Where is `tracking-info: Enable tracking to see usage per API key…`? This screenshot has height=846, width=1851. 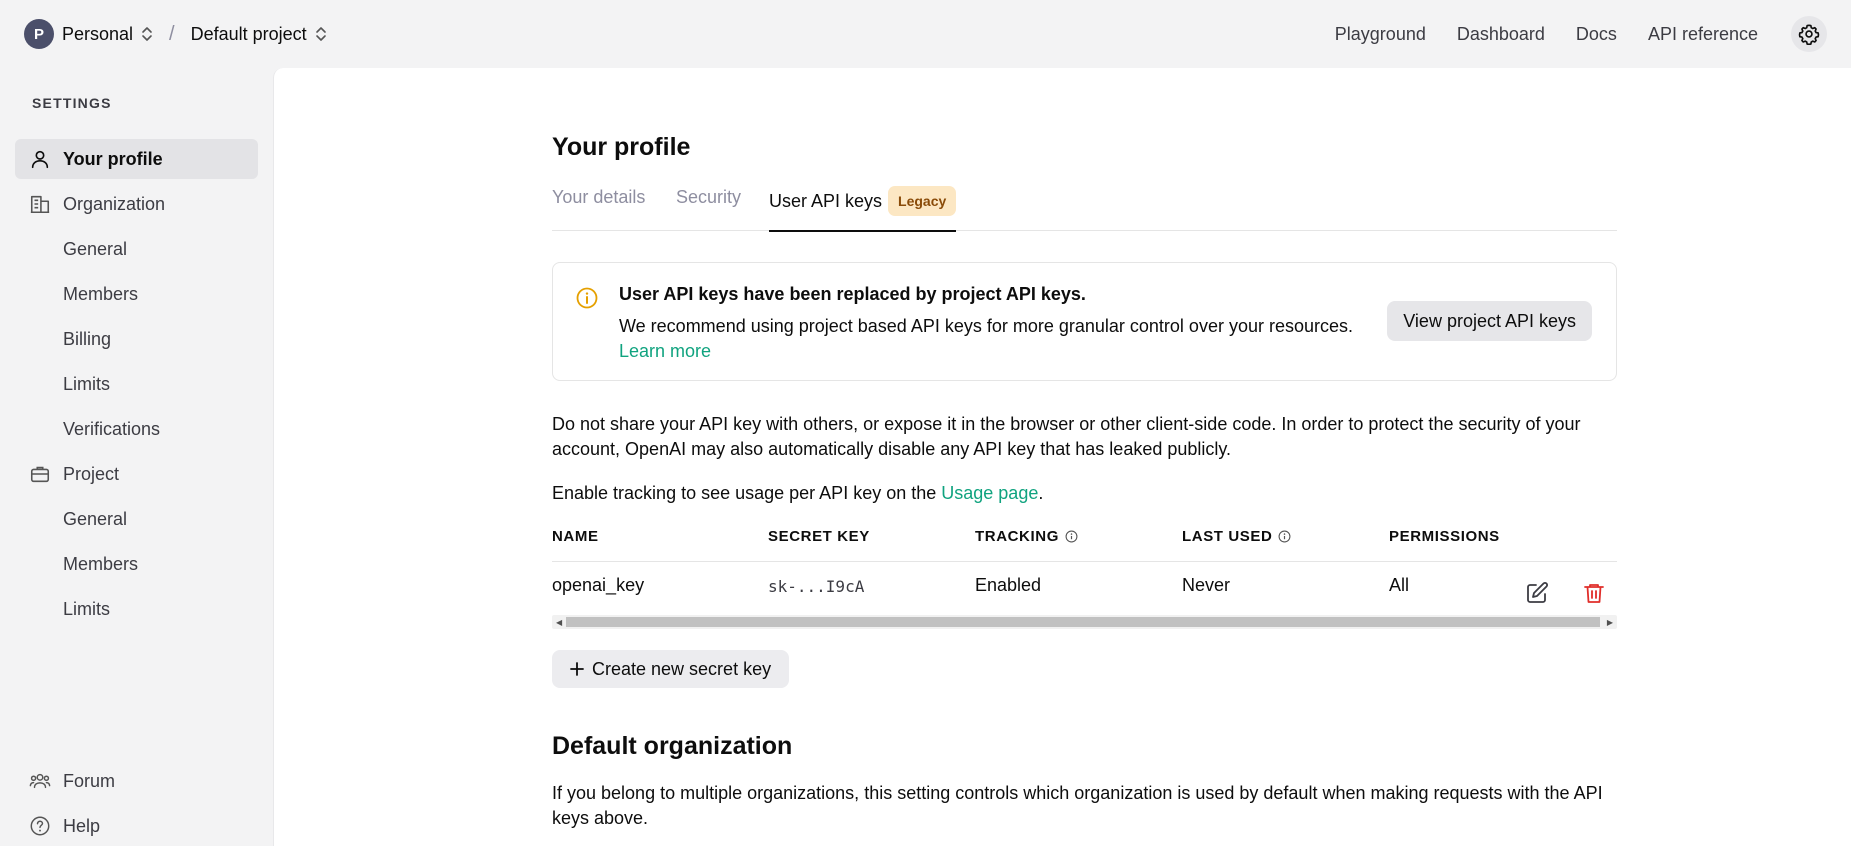 tracking-info: Enable tracking to see usage per API key… is located at coordinates (797, 493).